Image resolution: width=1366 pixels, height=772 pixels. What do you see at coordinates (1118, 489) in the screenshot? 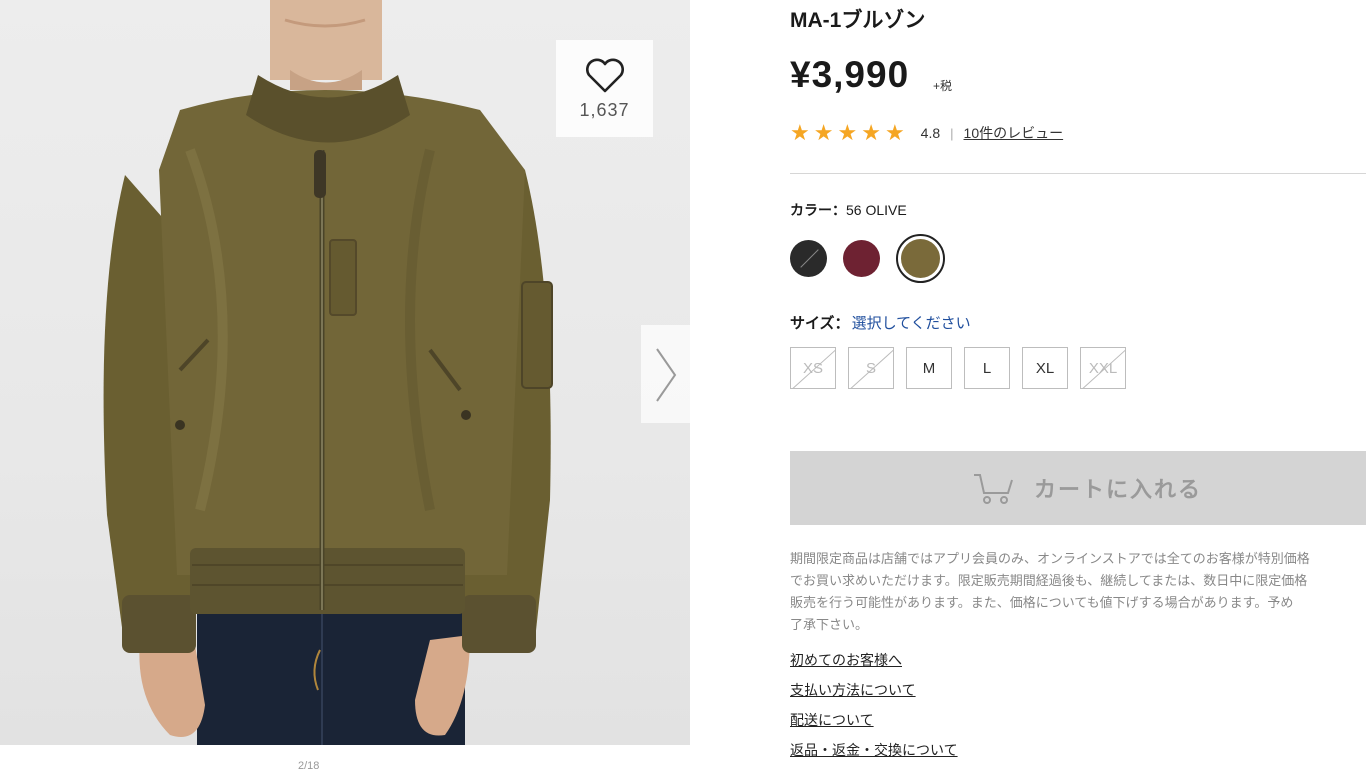
I see `add-to-cart-label: カートに入れる` at bounding box center [1118, 489].